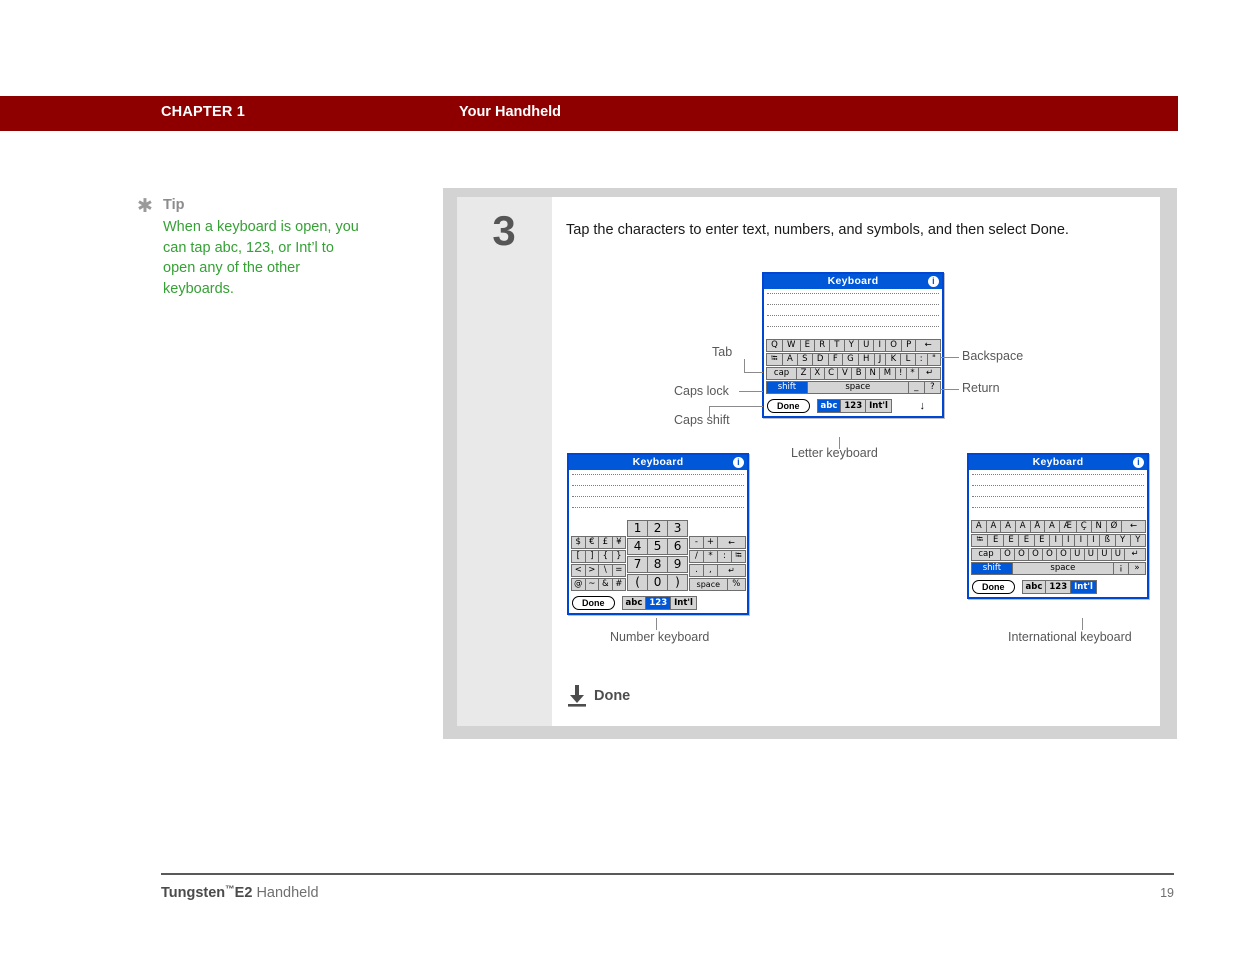 The width and height of the screenshot is (1235, 954). I want to click on key: 0, so click(658, 582).